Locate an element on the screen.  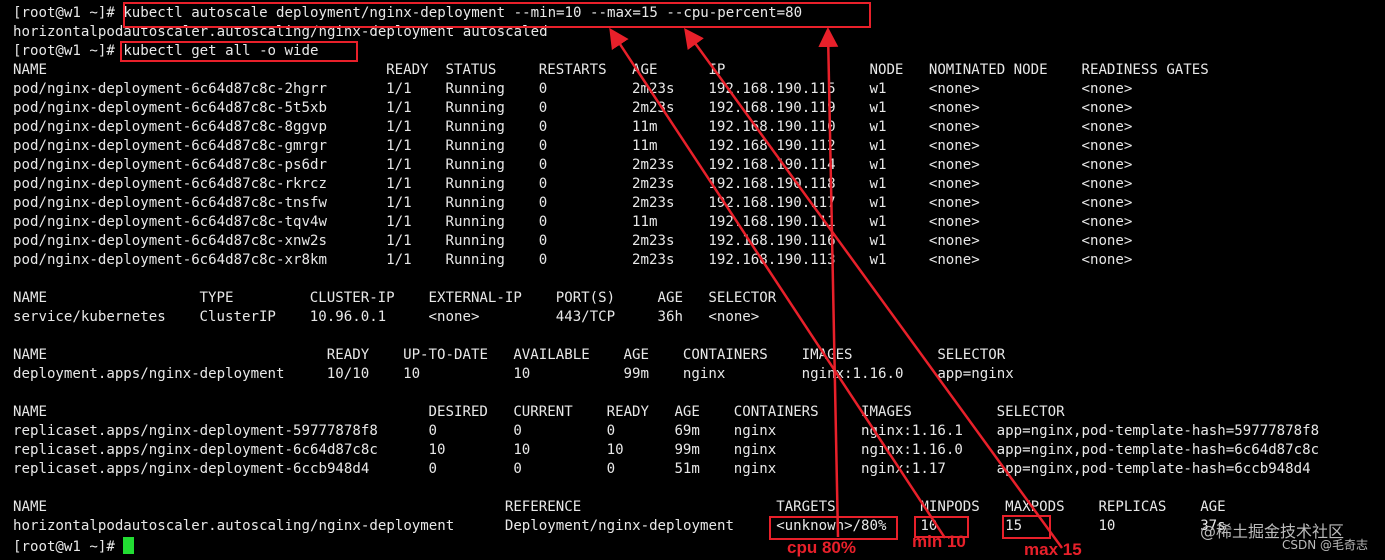
autoscale-command-highlight-box is located at coordinates (497, 15).